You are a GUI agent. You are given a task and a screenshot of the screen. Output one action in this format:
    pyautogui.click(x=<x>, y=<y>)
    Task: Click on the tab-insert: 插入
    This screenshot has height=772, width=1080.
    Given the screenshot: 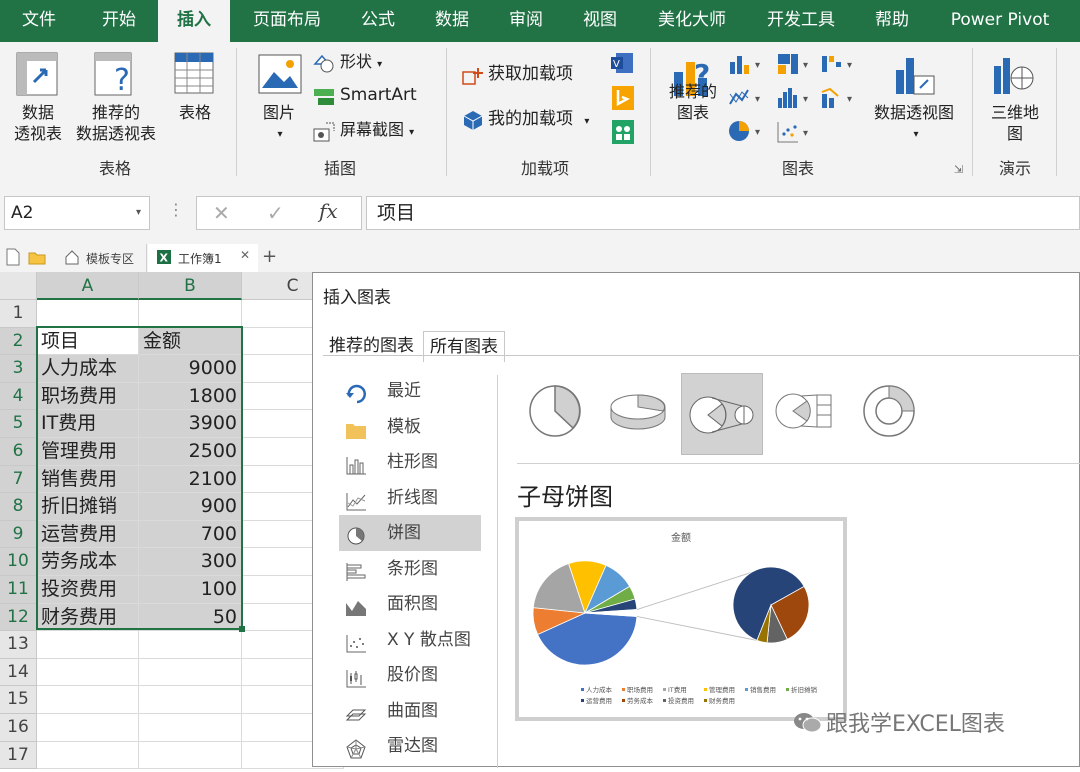 What is the action you would take?
    pyautogui.click(x=194, y=22)
    